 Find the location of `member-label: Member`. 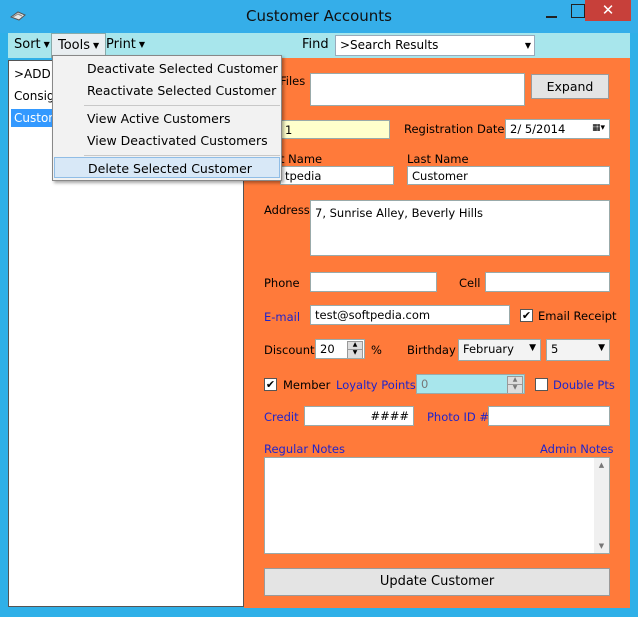

member-label: Member is located at coordinates (307, 385).